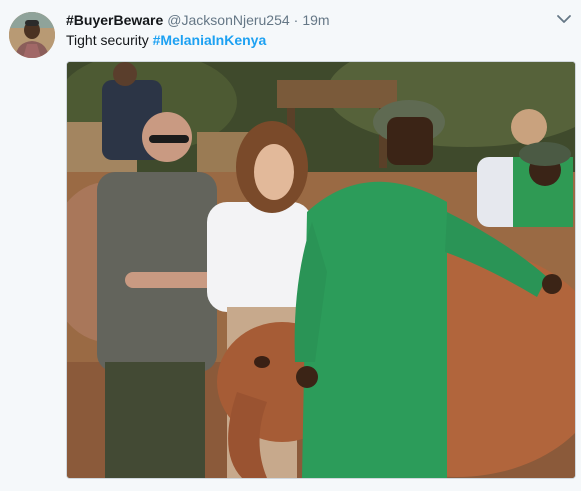  Describe the element at coordinates (564, 19) in the screenshot. I see `chevron-down-icon` at that location.